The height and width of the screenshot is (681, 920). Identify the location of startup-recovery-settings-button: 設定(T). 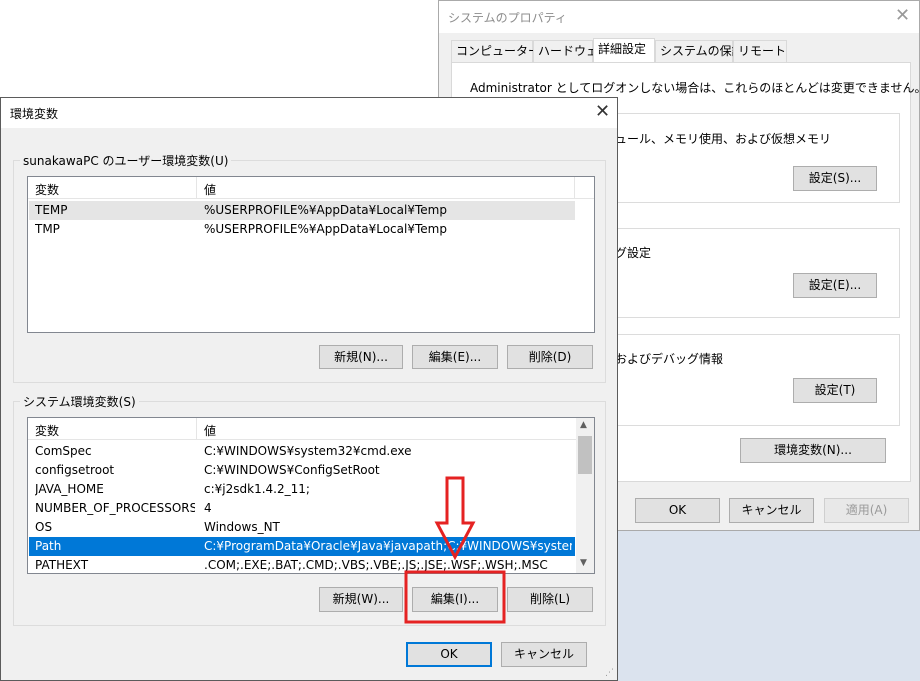
(835, 390).